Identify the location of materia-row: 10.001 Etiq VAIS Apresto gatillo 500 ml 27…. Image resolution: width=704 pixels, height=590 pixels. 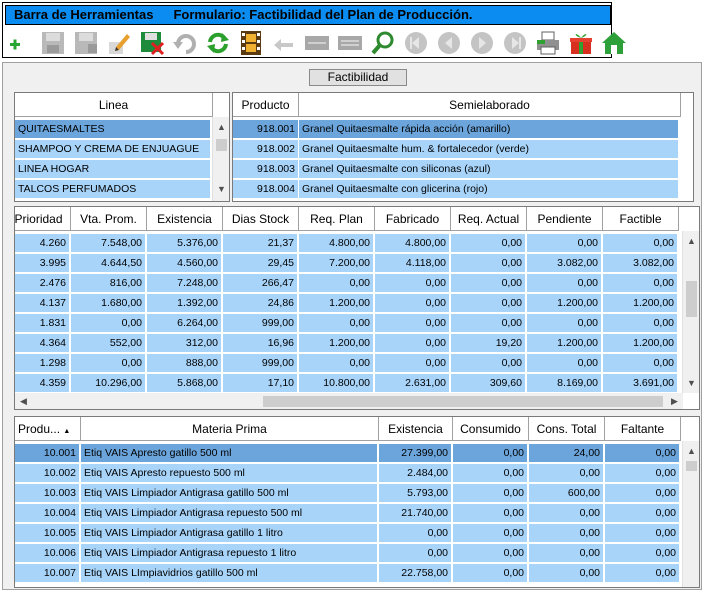
(348, 453).